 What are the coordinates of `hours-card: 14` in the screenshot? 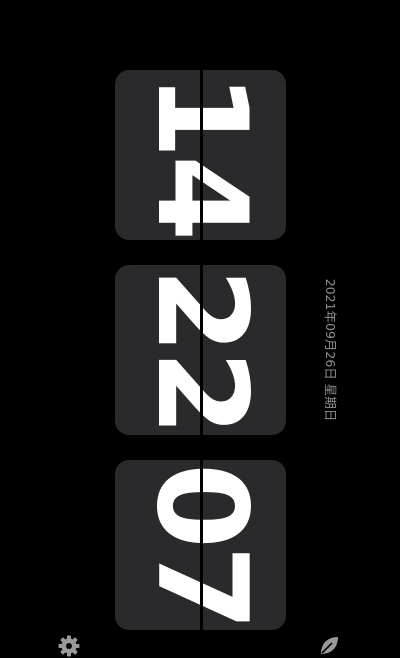 It's located at (200, 155).